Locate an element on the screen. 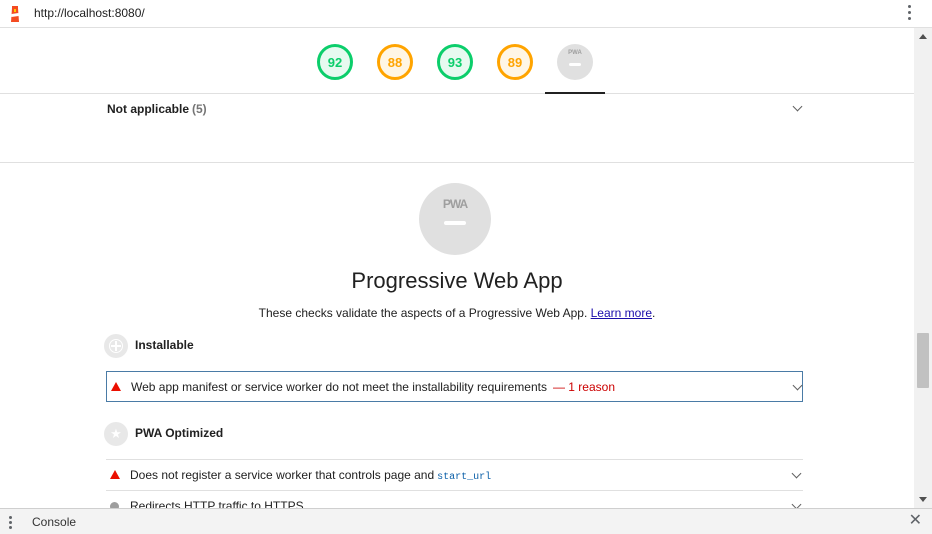  url-text: http://localhost:8080/ is located at coordinates (89, 13).